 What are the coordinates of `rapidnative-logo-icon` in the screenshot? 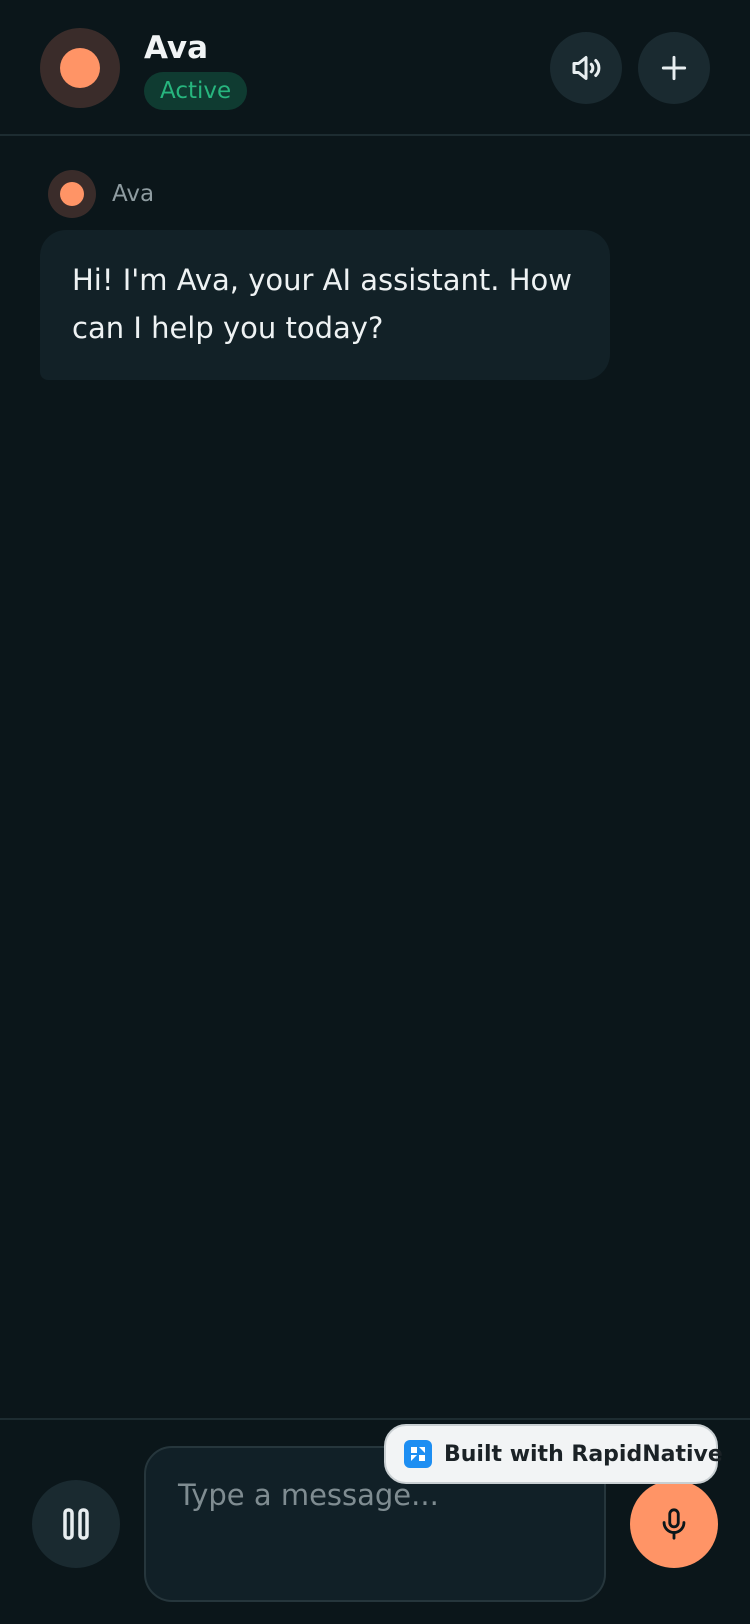 It's located at (418, 1454).